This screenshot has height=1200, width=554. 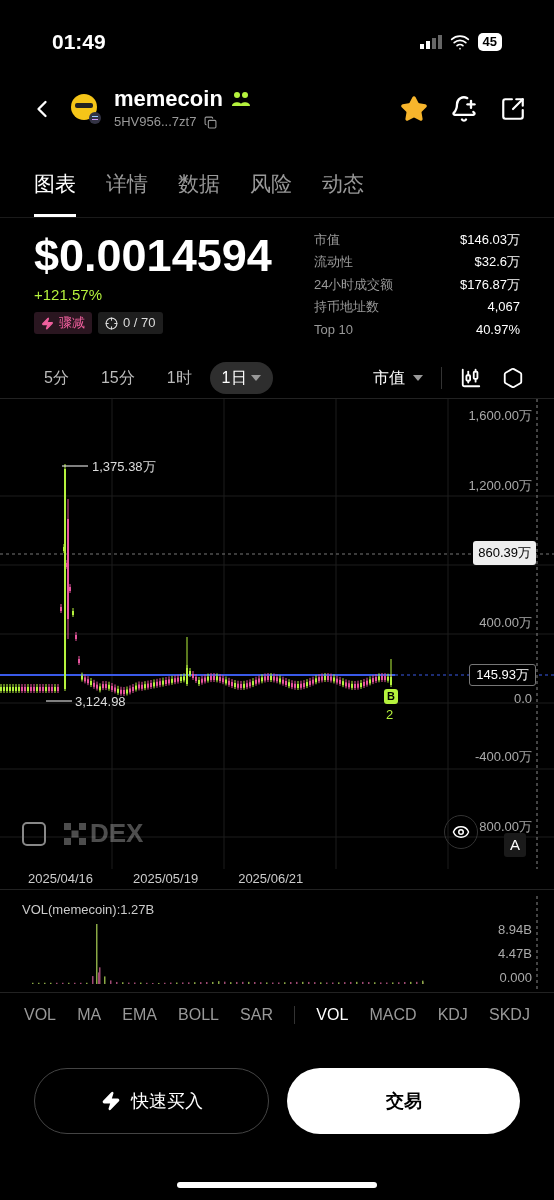 I want to click on interval-tab: 1日, so click(x=241, y=378).